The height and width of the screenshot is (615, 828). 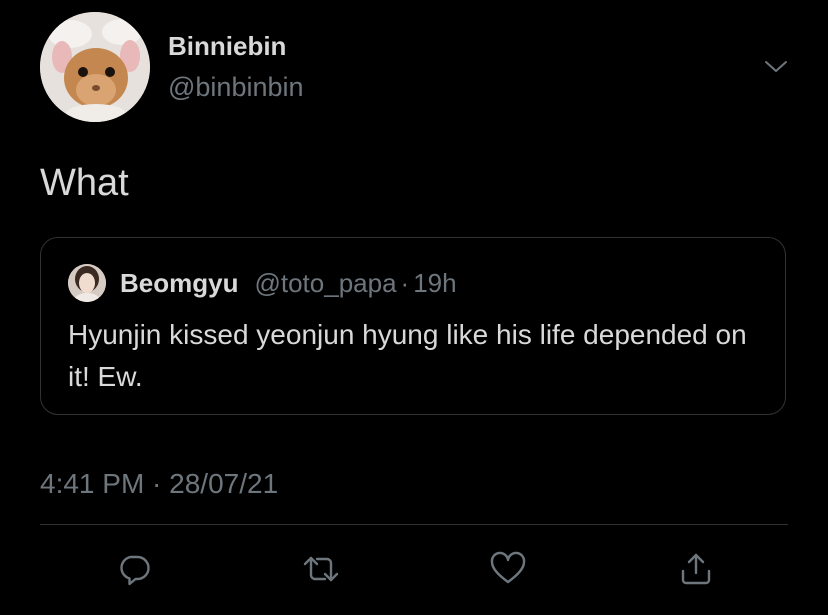 I want to click on quoted-author-handle: @toto_papa, so click(x=325, y=282).